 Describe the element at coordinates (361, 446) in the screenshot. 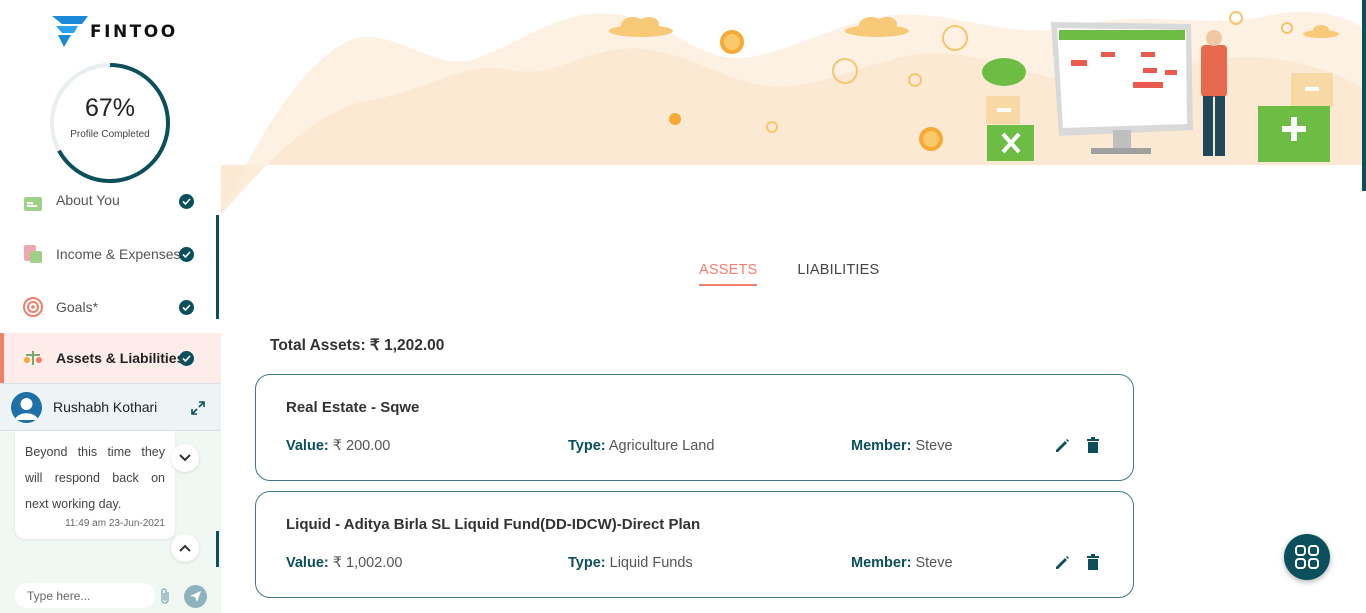

I see `value-amount: ₹ 200.00` at that location.